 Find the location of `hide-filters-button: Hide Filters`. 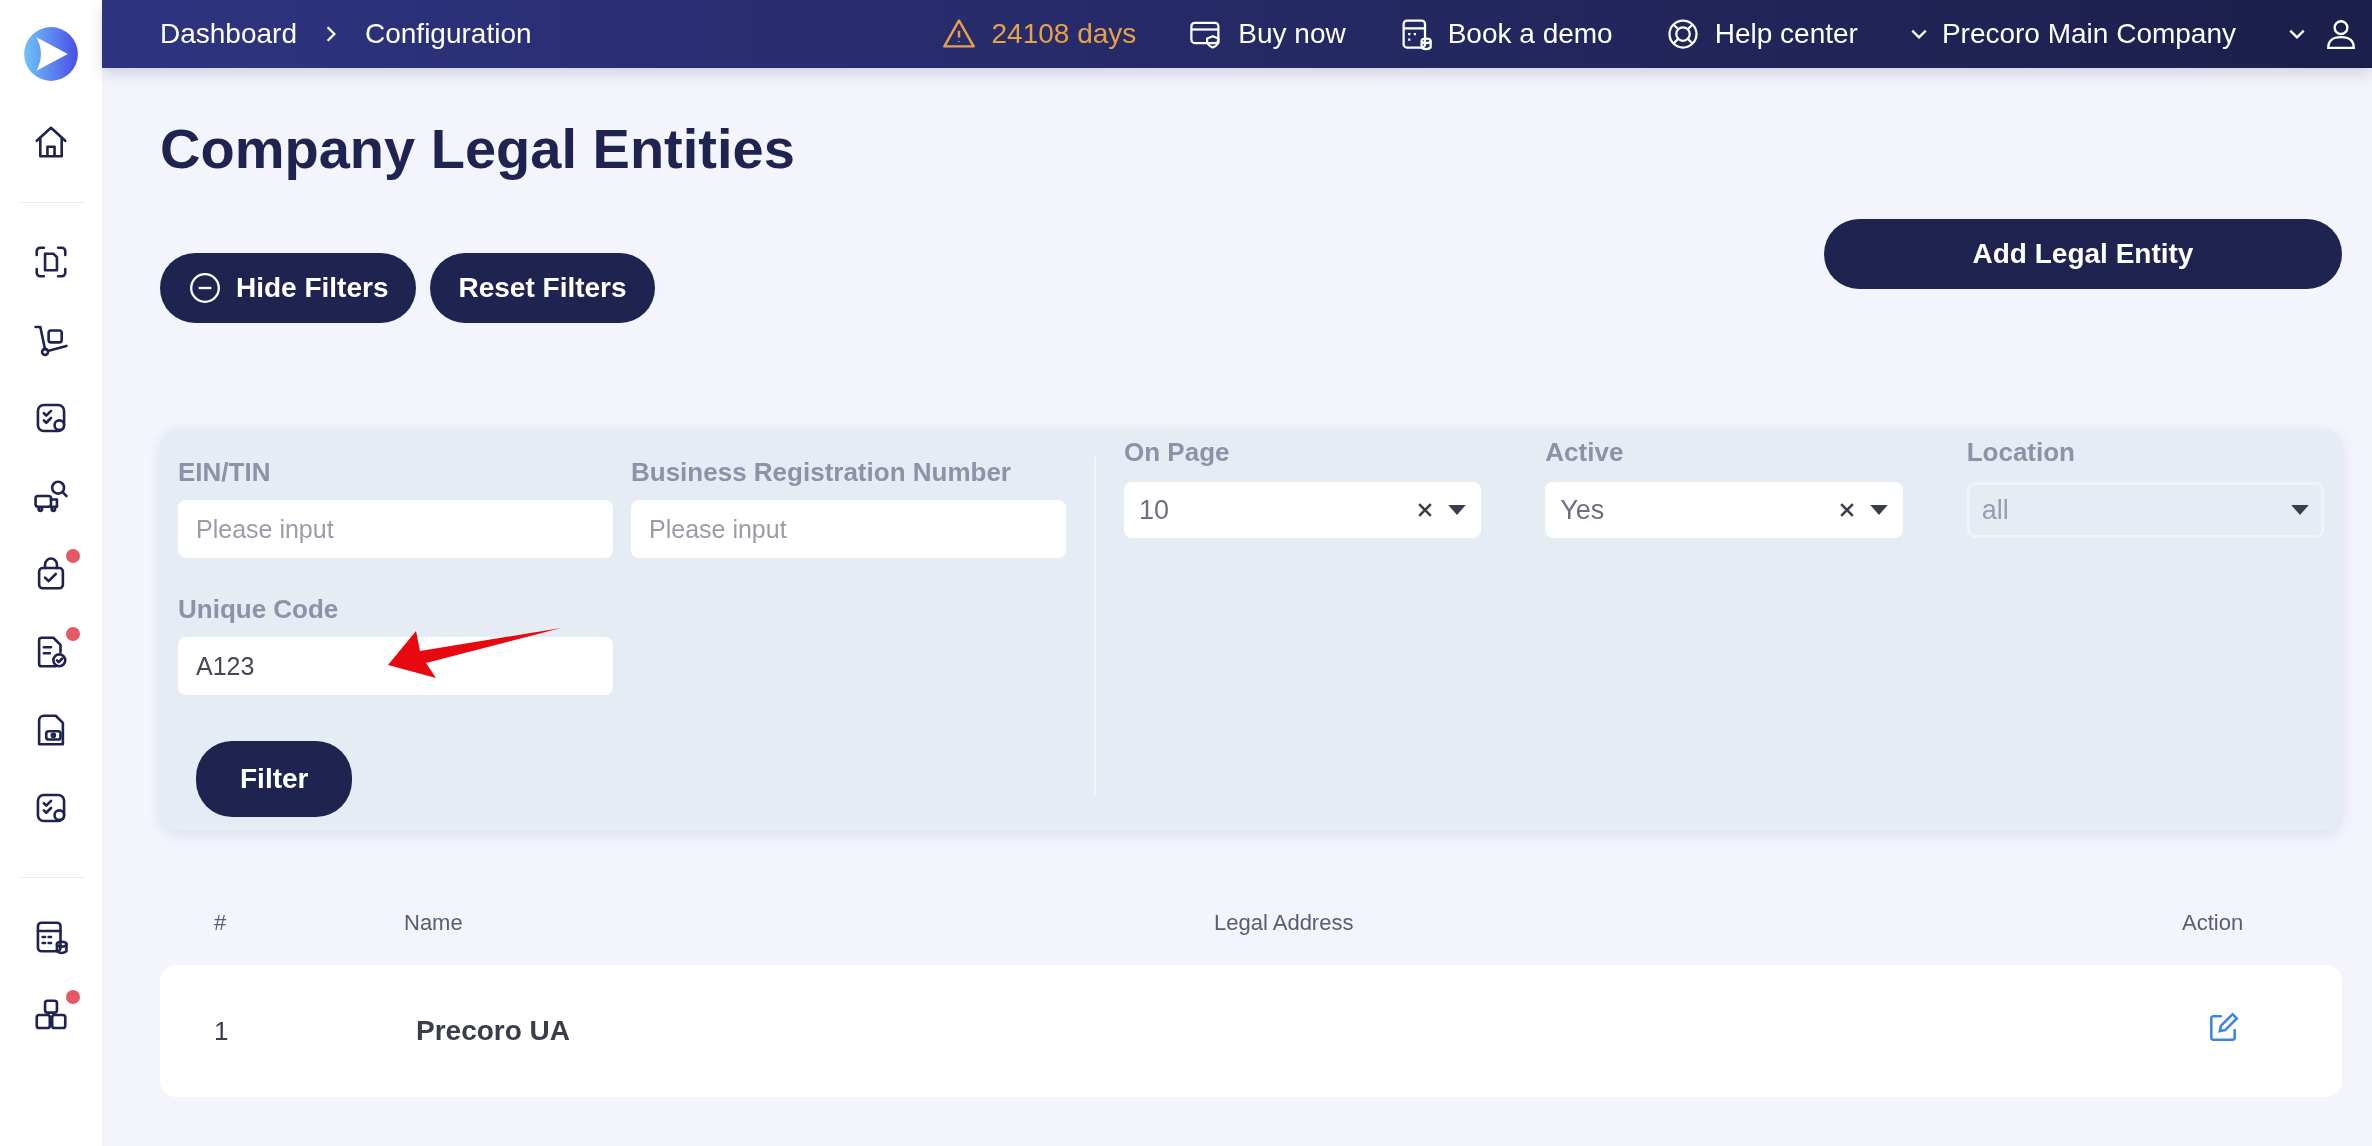

hide-filters-button: Hide Filters is located at coordinates (288, 288).